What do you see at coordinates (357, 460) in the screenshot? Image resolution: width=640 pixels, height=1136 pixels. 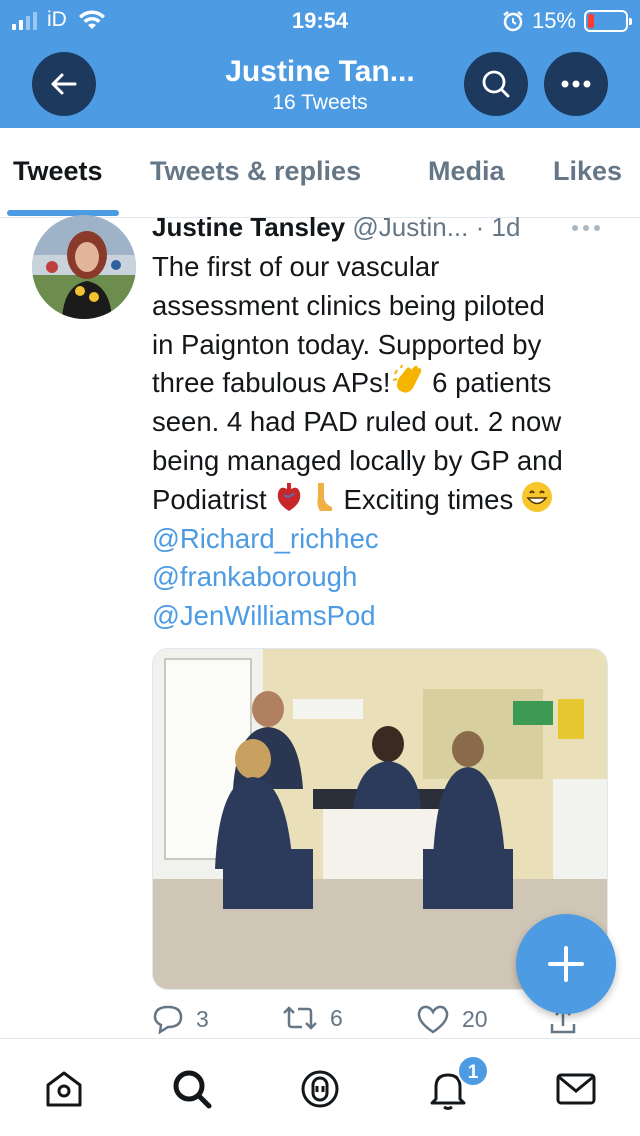 I see `tweet-line: being managed locally by GP and` at bounding box center [357, 460].